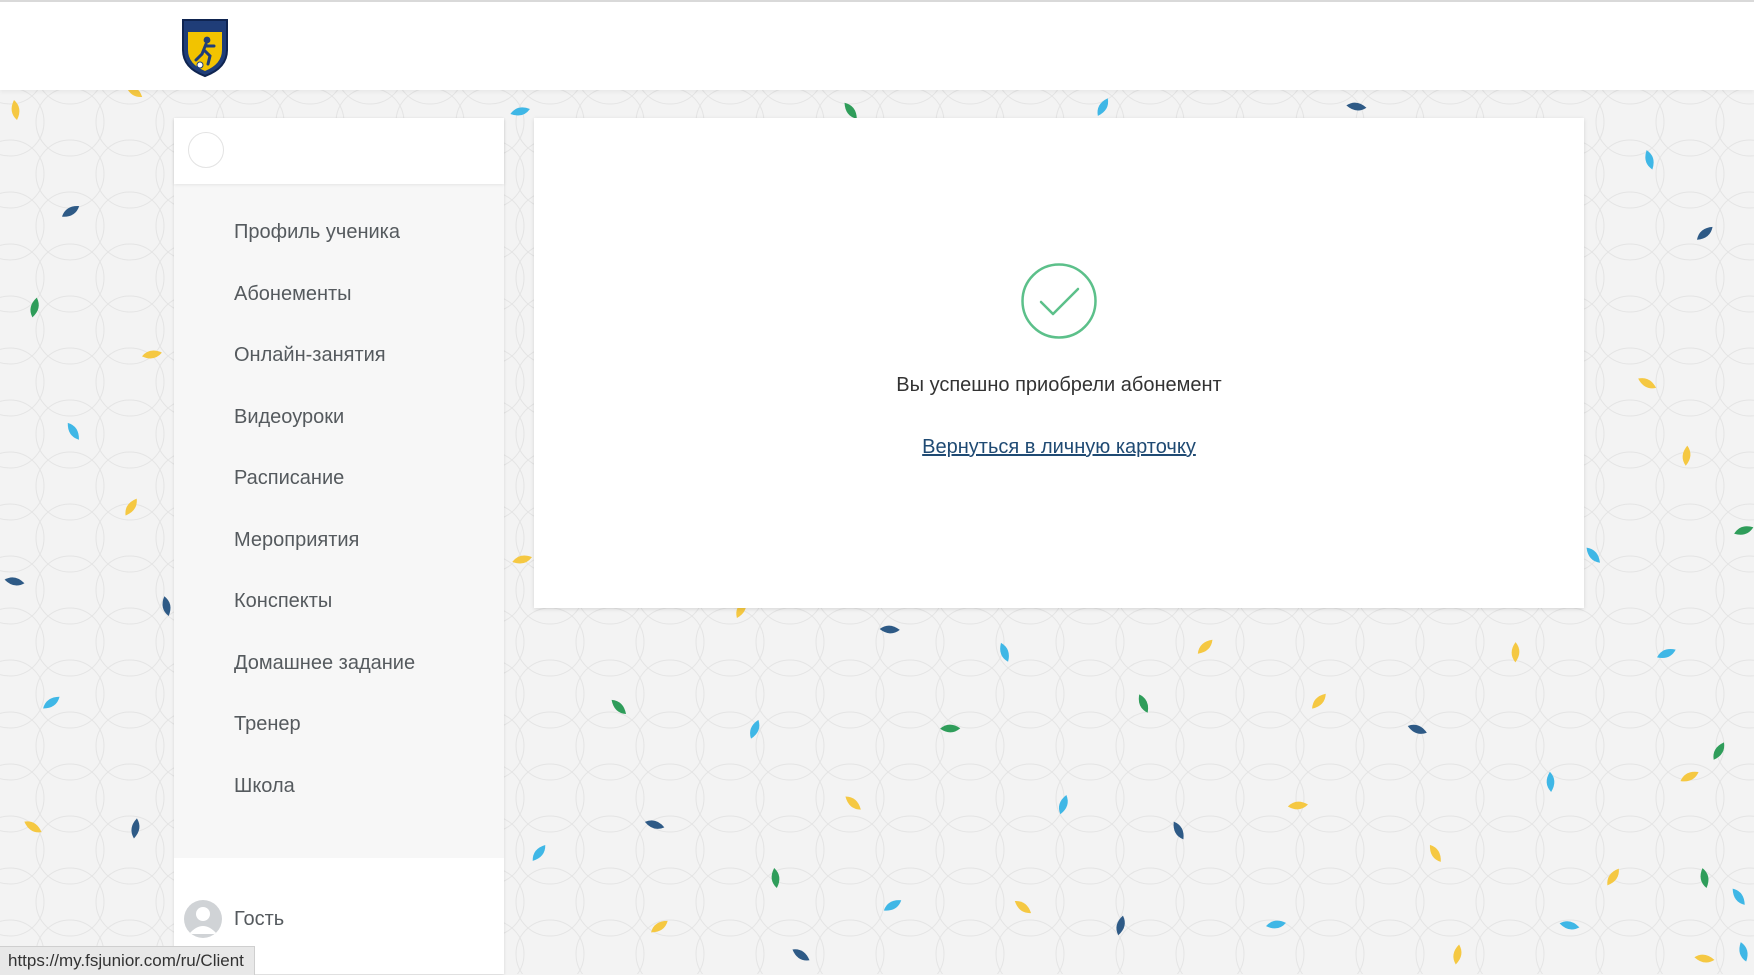  What do you see at coordinates (339, 553) in the screenshot?
I see `sidebar-item-events: Мероприятия` at bounding box center [339, 553].